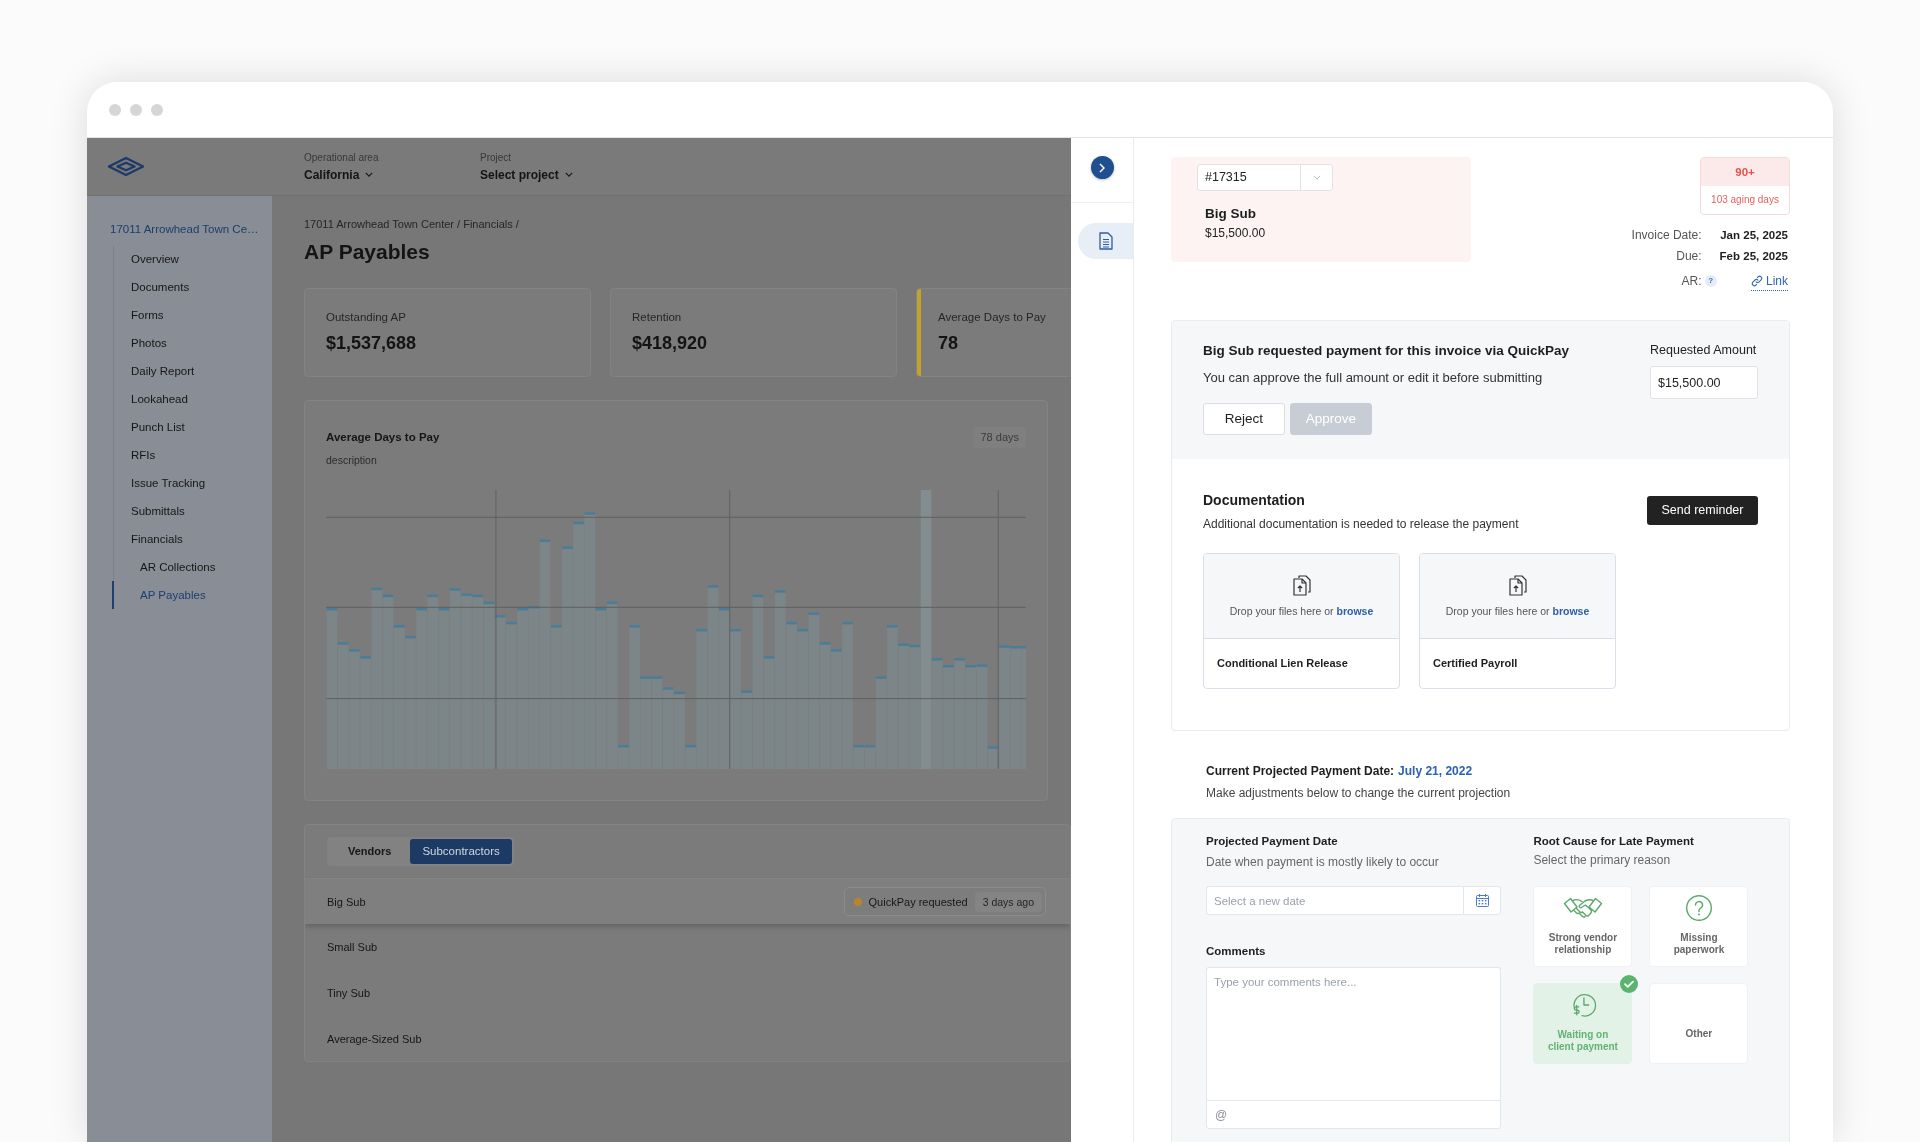 Image resolution: width=1920 pixels, height=1142 pixels. What do you see at coordinates (192, 399) in the screenshot?
I see `nav-item: Lookahead` at bounding box center [192, 399].